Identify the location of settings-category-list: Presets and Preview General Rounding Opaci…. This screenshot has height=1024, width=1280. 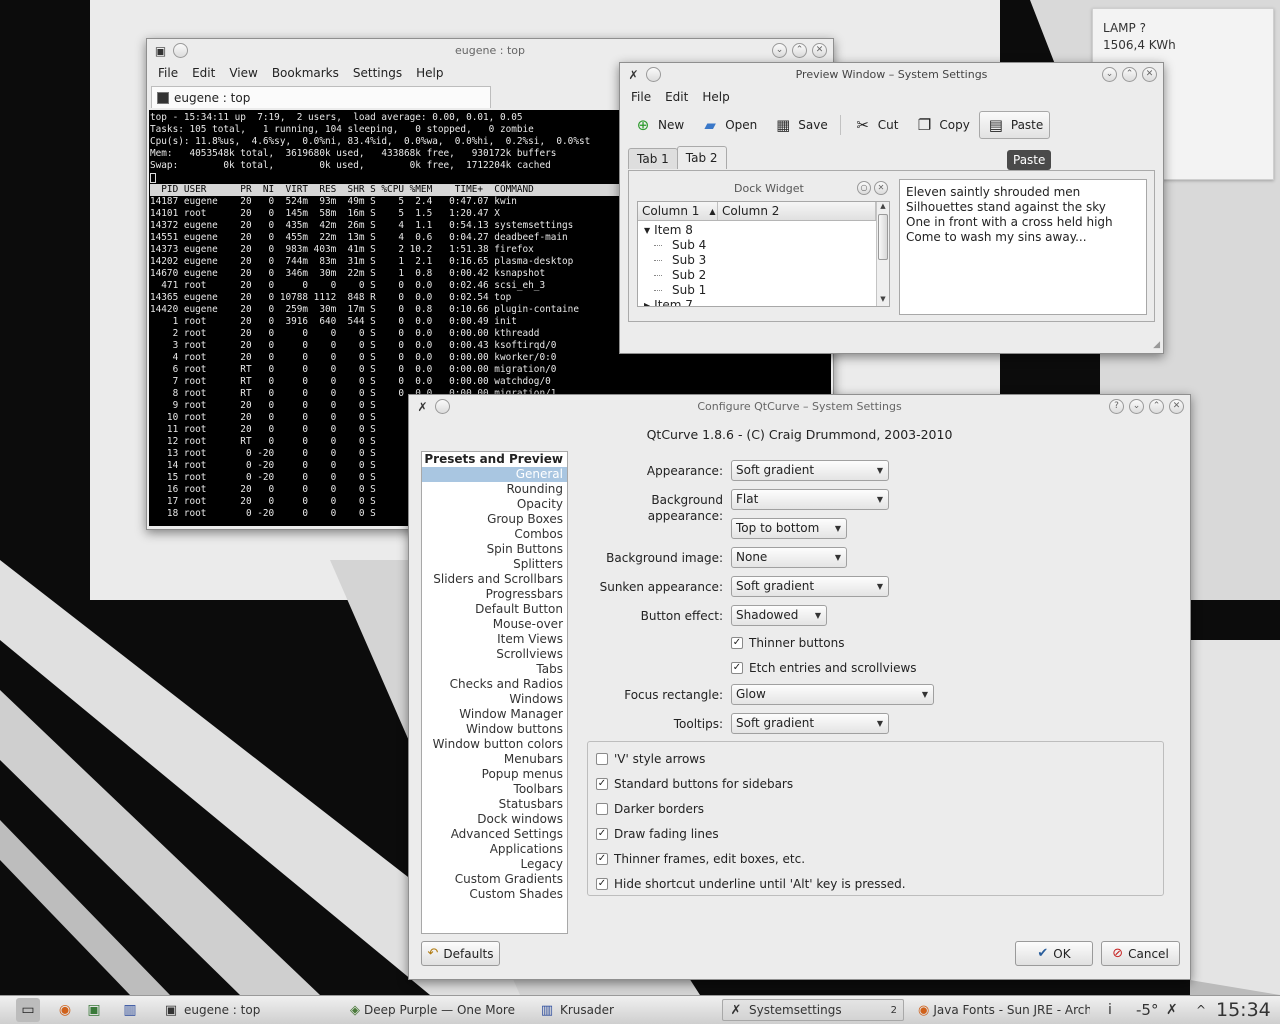
(494, 692).